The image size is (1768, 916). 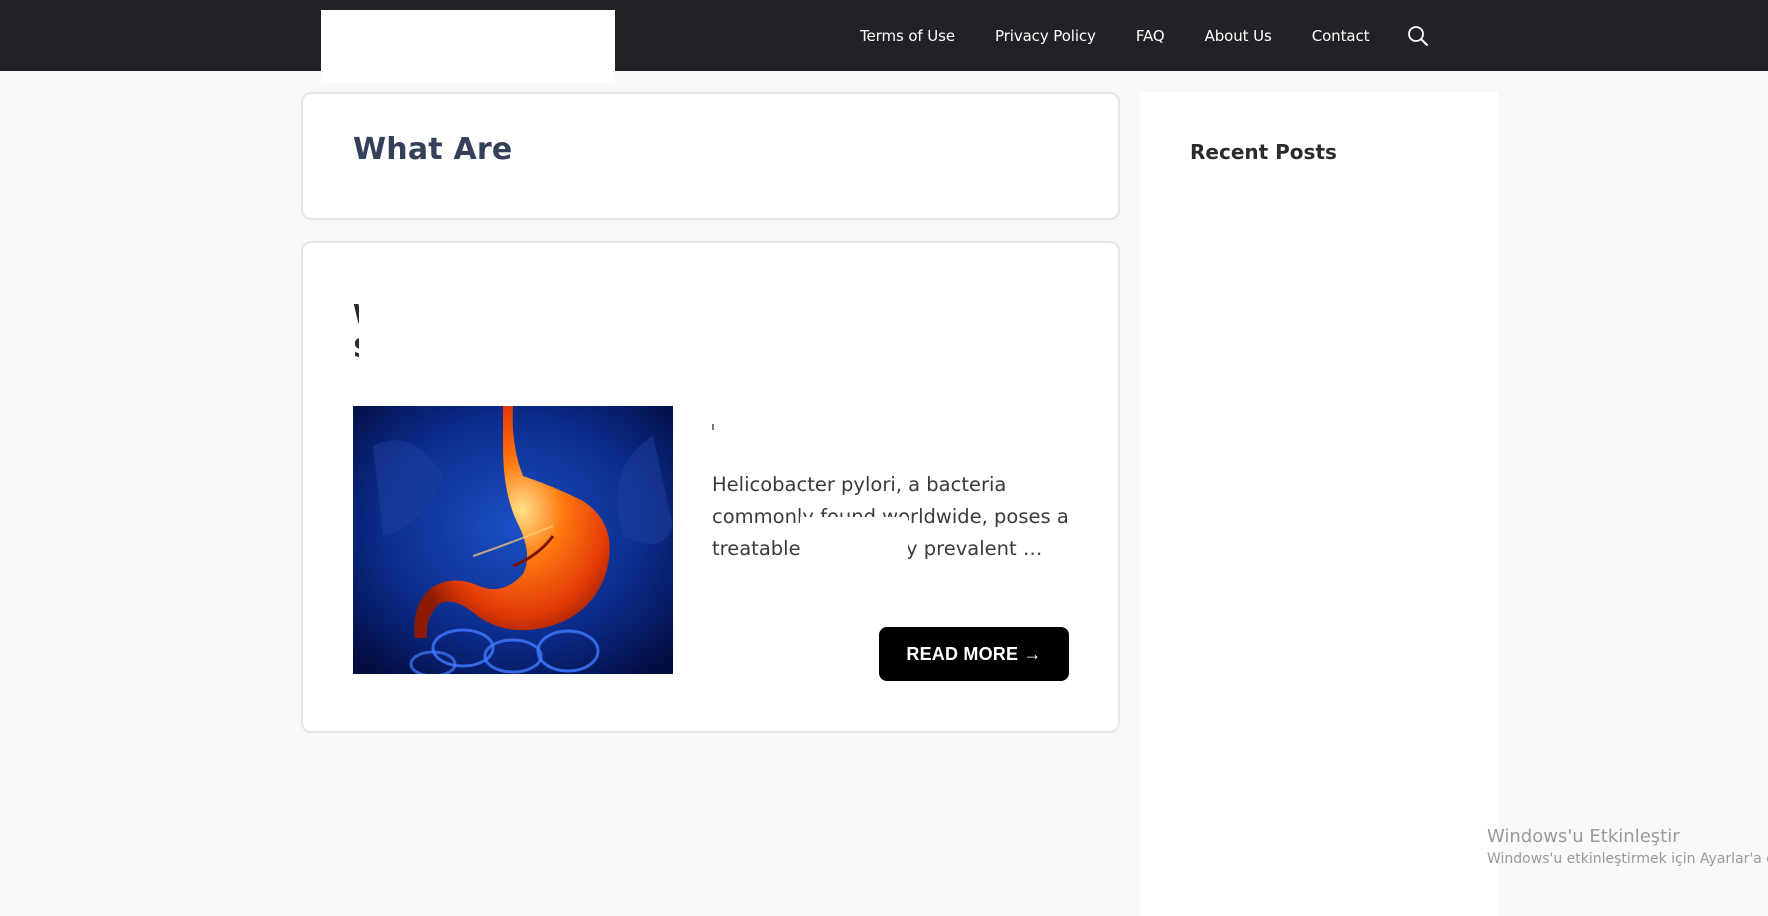 What do you see at coordinates (1583, 836) in the screenshot?
I see `watermark-line-1: Windows'u Etkinleştir` at bounding box center [1583, 836].